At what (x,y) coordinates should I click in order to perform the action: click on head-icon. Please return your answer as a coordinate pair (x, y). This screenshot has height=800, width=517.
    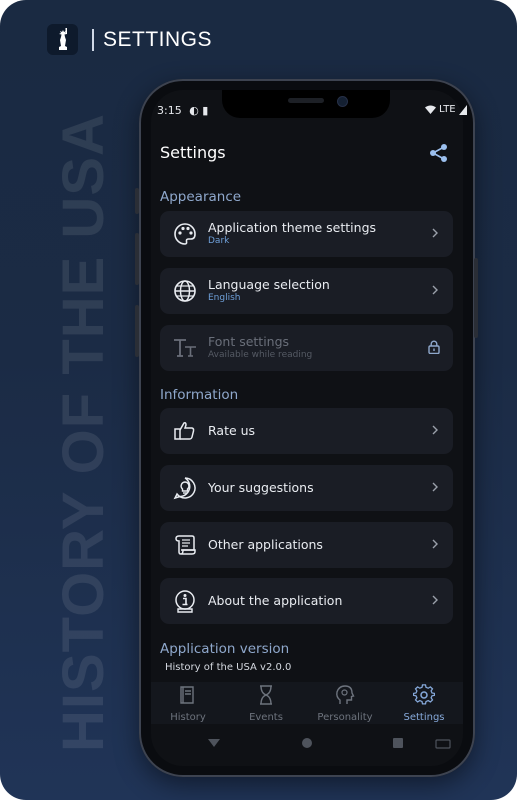
    Looking at the image, I should click on (345, 694).